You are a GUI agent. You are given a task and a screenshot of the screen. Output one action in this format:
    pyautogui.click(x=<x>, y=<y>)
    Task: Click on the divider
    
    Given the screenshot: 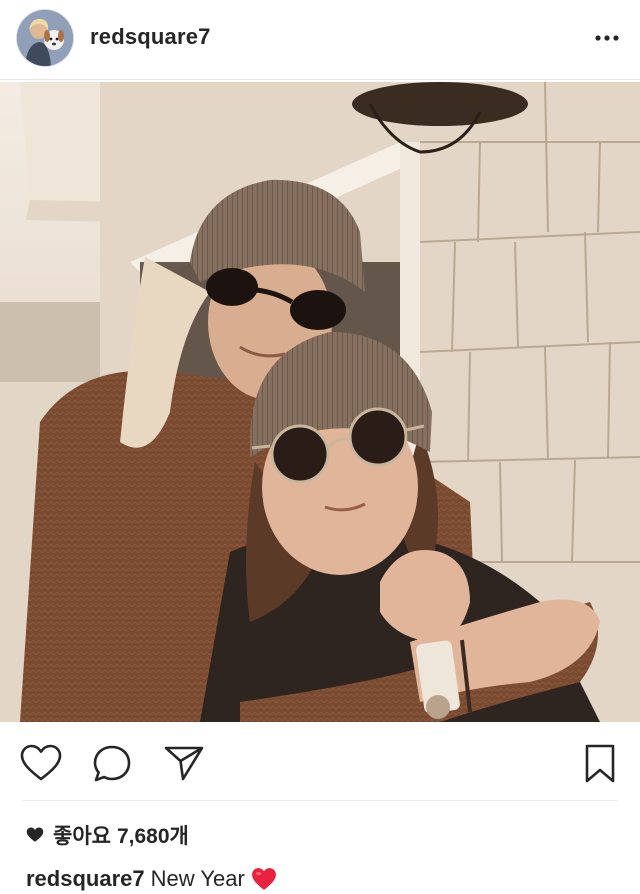 What is the action you would take?
    pyautogui.click(x=320, y=800)
    